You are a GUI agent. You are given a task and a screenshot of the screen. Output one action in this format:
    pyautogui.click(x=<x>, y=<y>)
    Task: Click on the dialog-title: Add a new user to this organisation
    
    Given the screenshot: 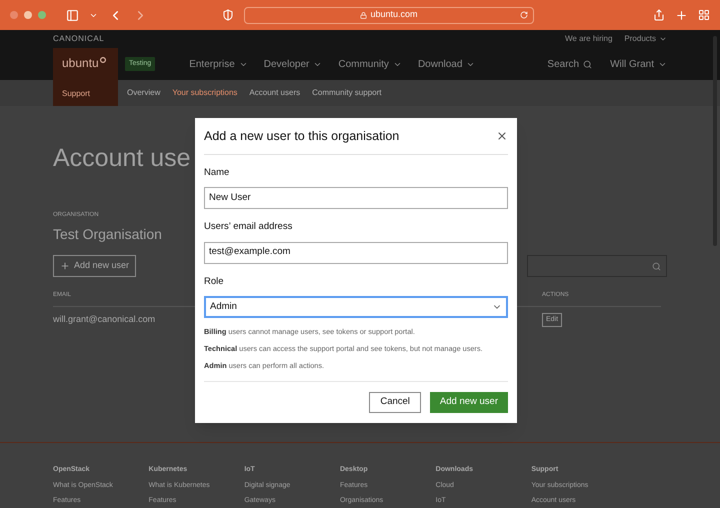 What is the action you would take?
    pyautogui.click(x=302, y=136)
    